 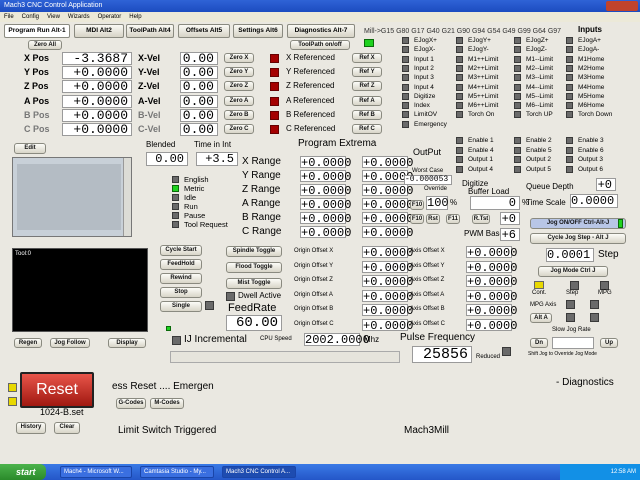 I want to click on ref-button-1: Ref Y, so click(x=367, y=72).